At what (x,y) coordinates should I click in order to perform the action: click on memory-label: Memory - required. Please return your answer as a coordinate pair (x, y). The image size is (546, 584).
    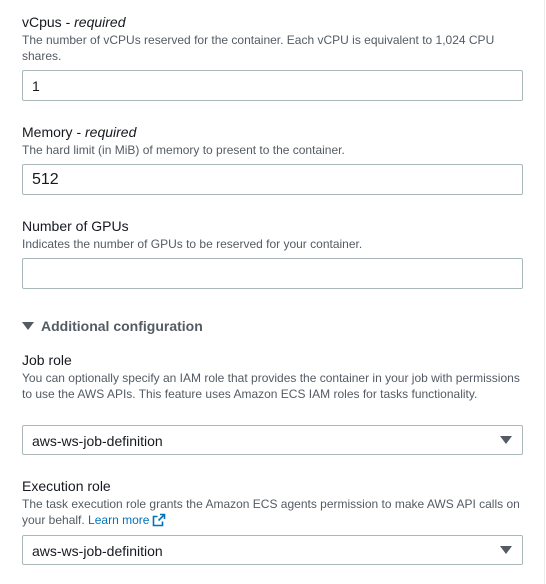
    Looking at the image, I should click on (79, 132).